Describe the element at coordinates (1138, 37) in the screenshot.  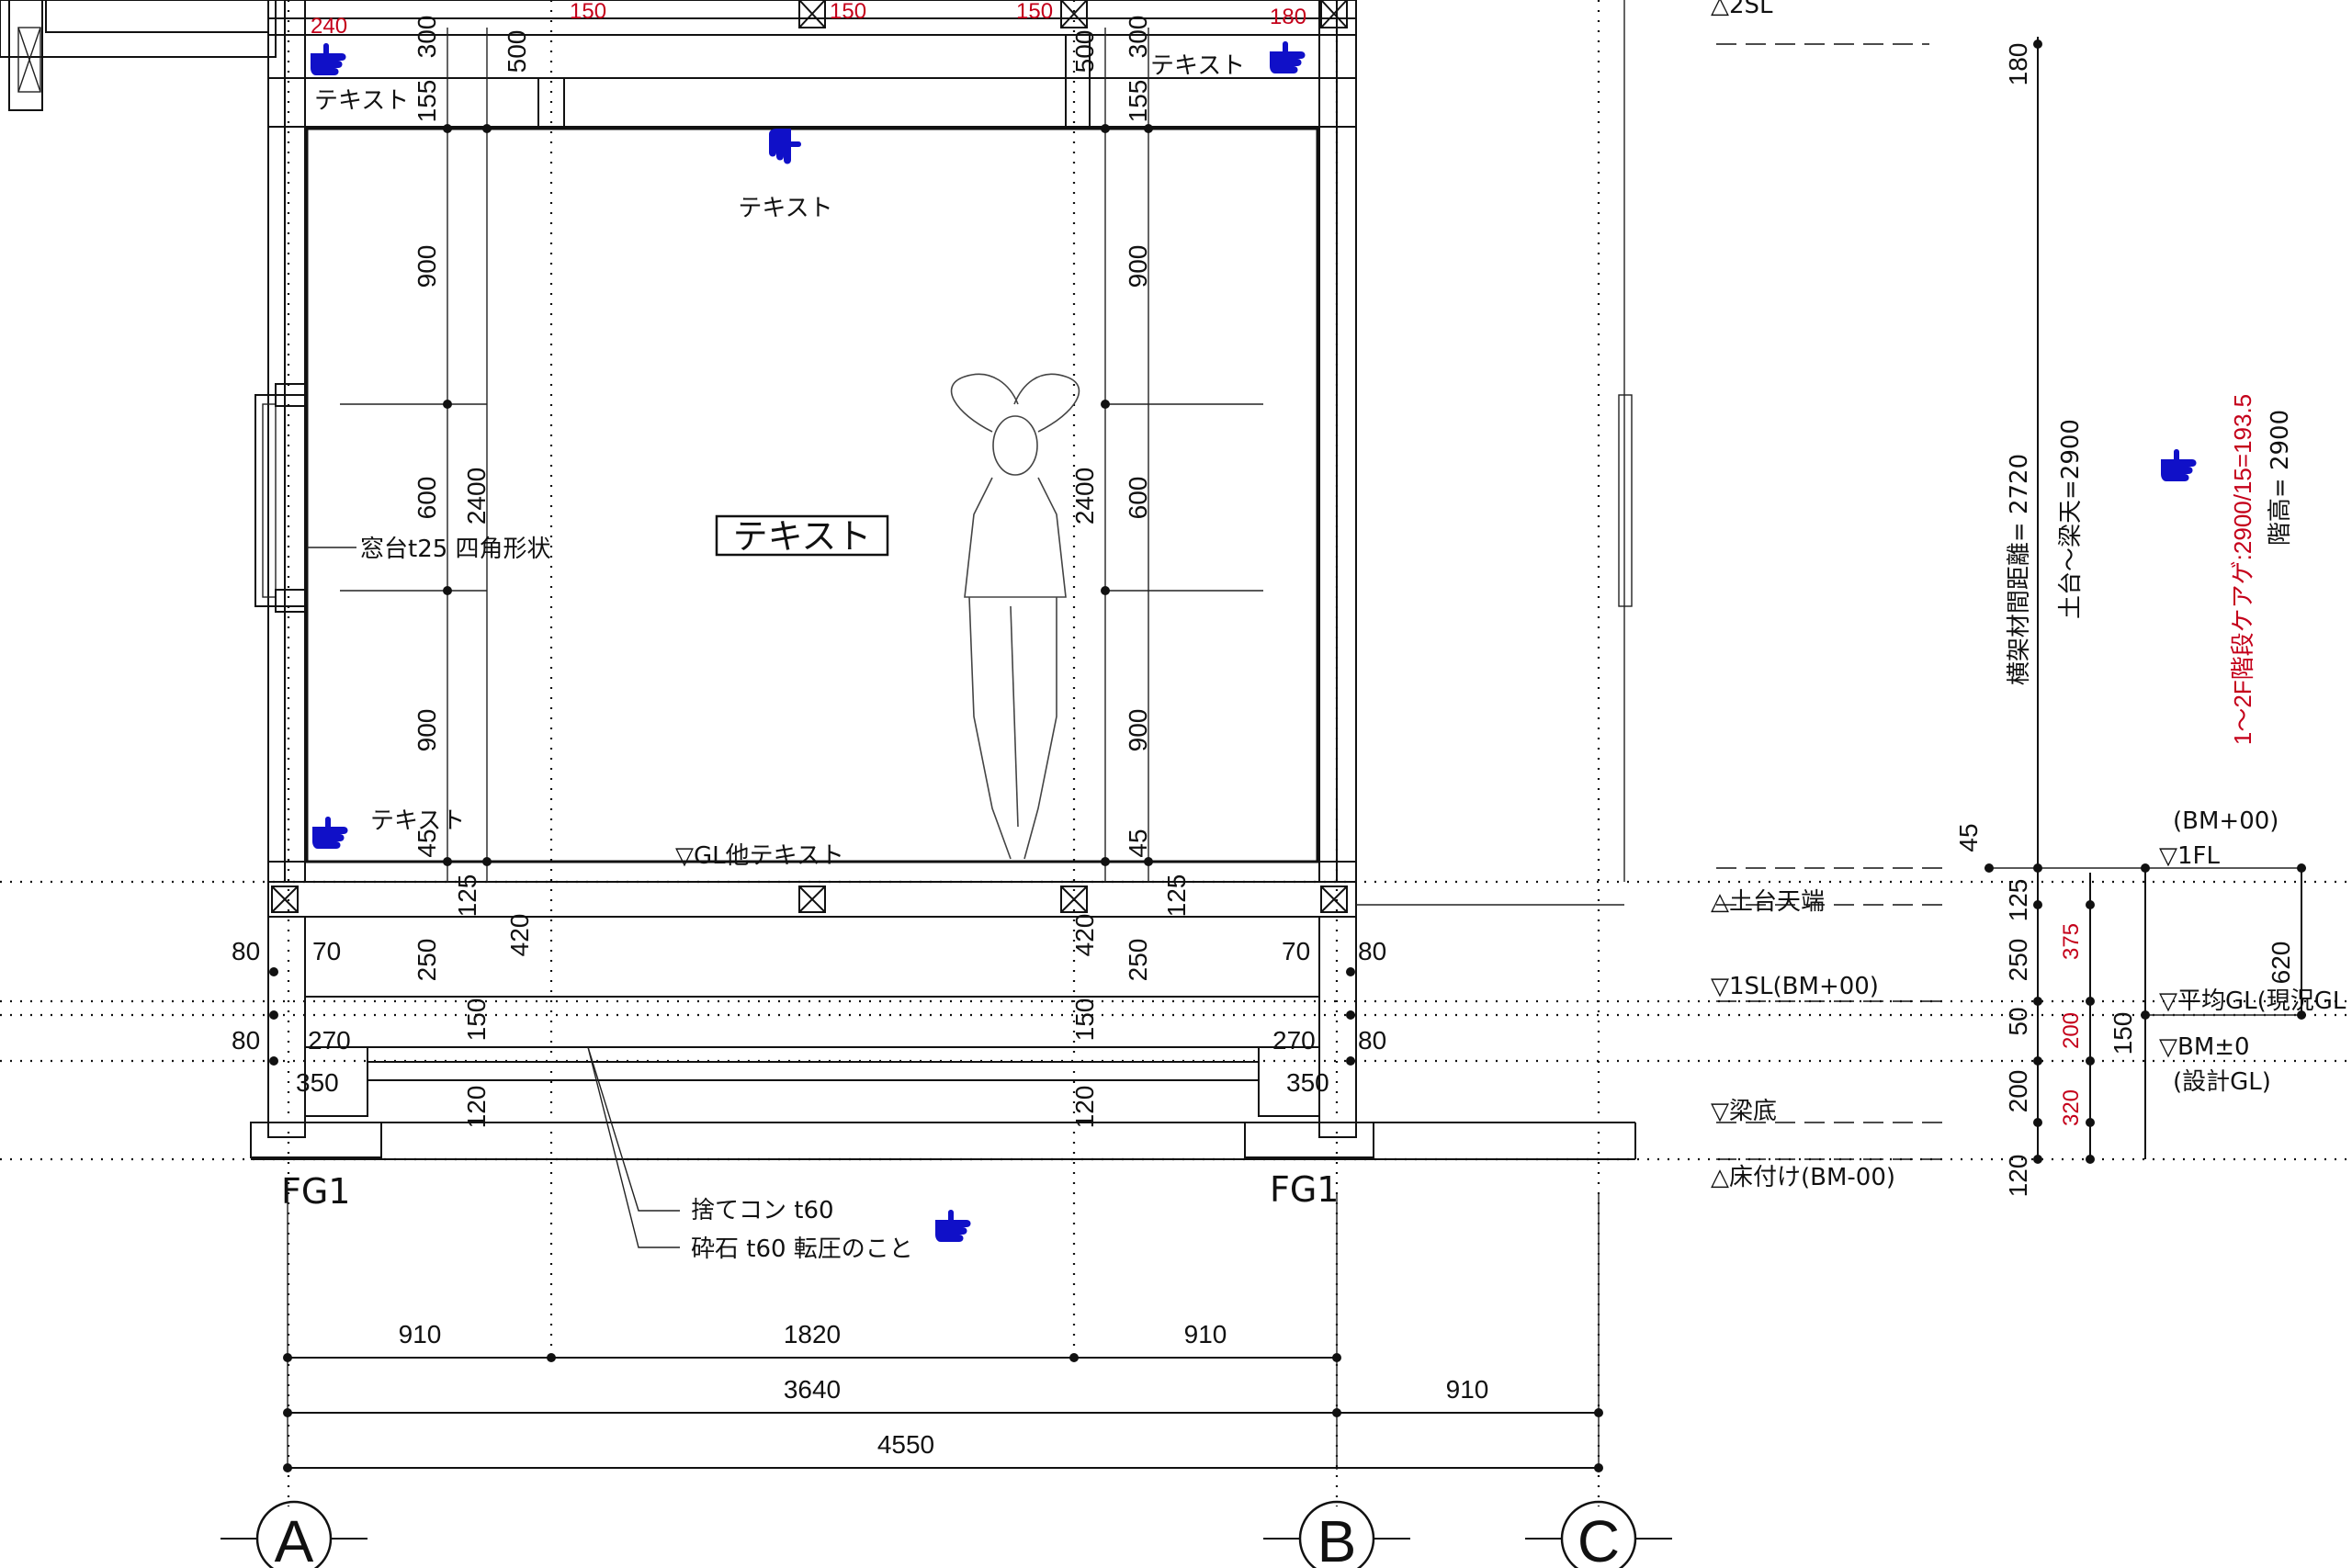
I see `dim-top: 300` at that location.